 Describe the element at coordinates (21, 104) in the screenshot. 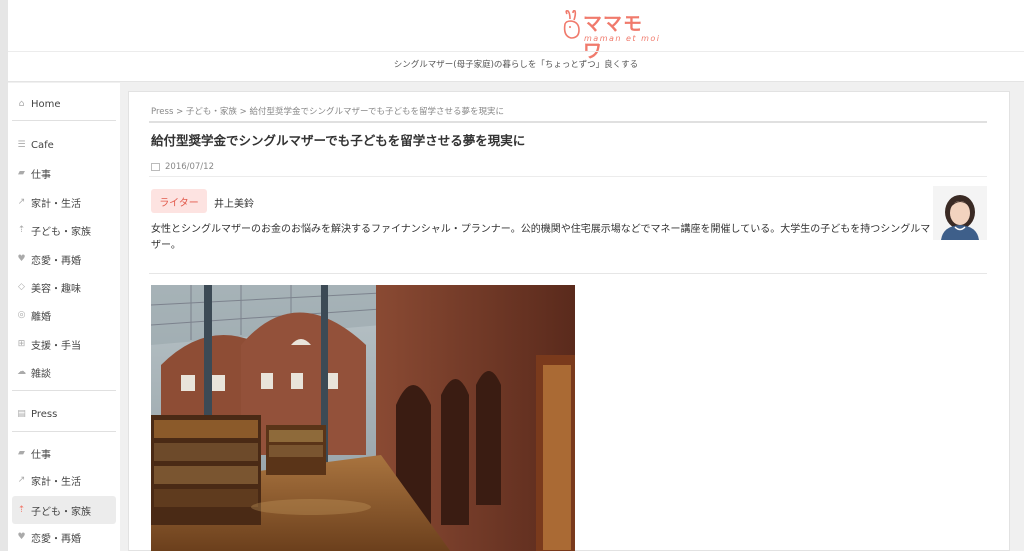

I see `home-icon: ⌂` at that location.